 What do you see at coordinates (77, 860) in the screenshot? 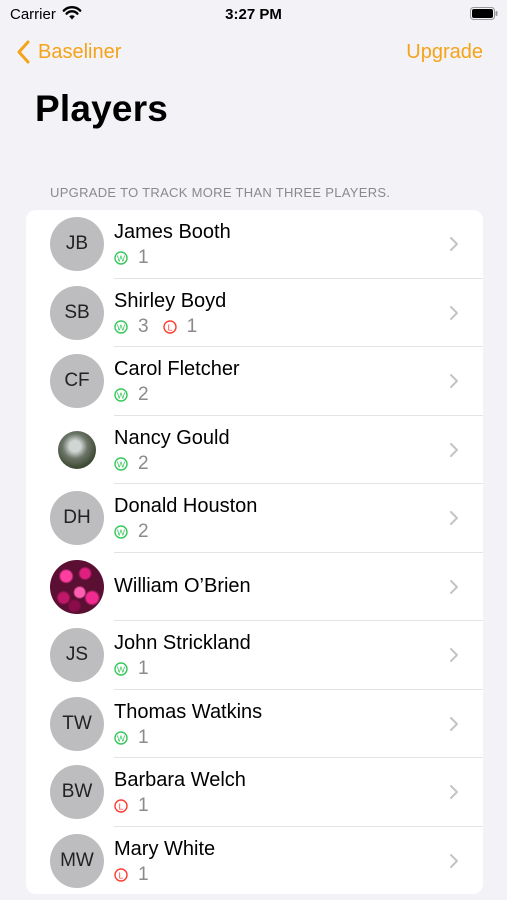
I see `avatar: MW` at bounding box center [77, 860].